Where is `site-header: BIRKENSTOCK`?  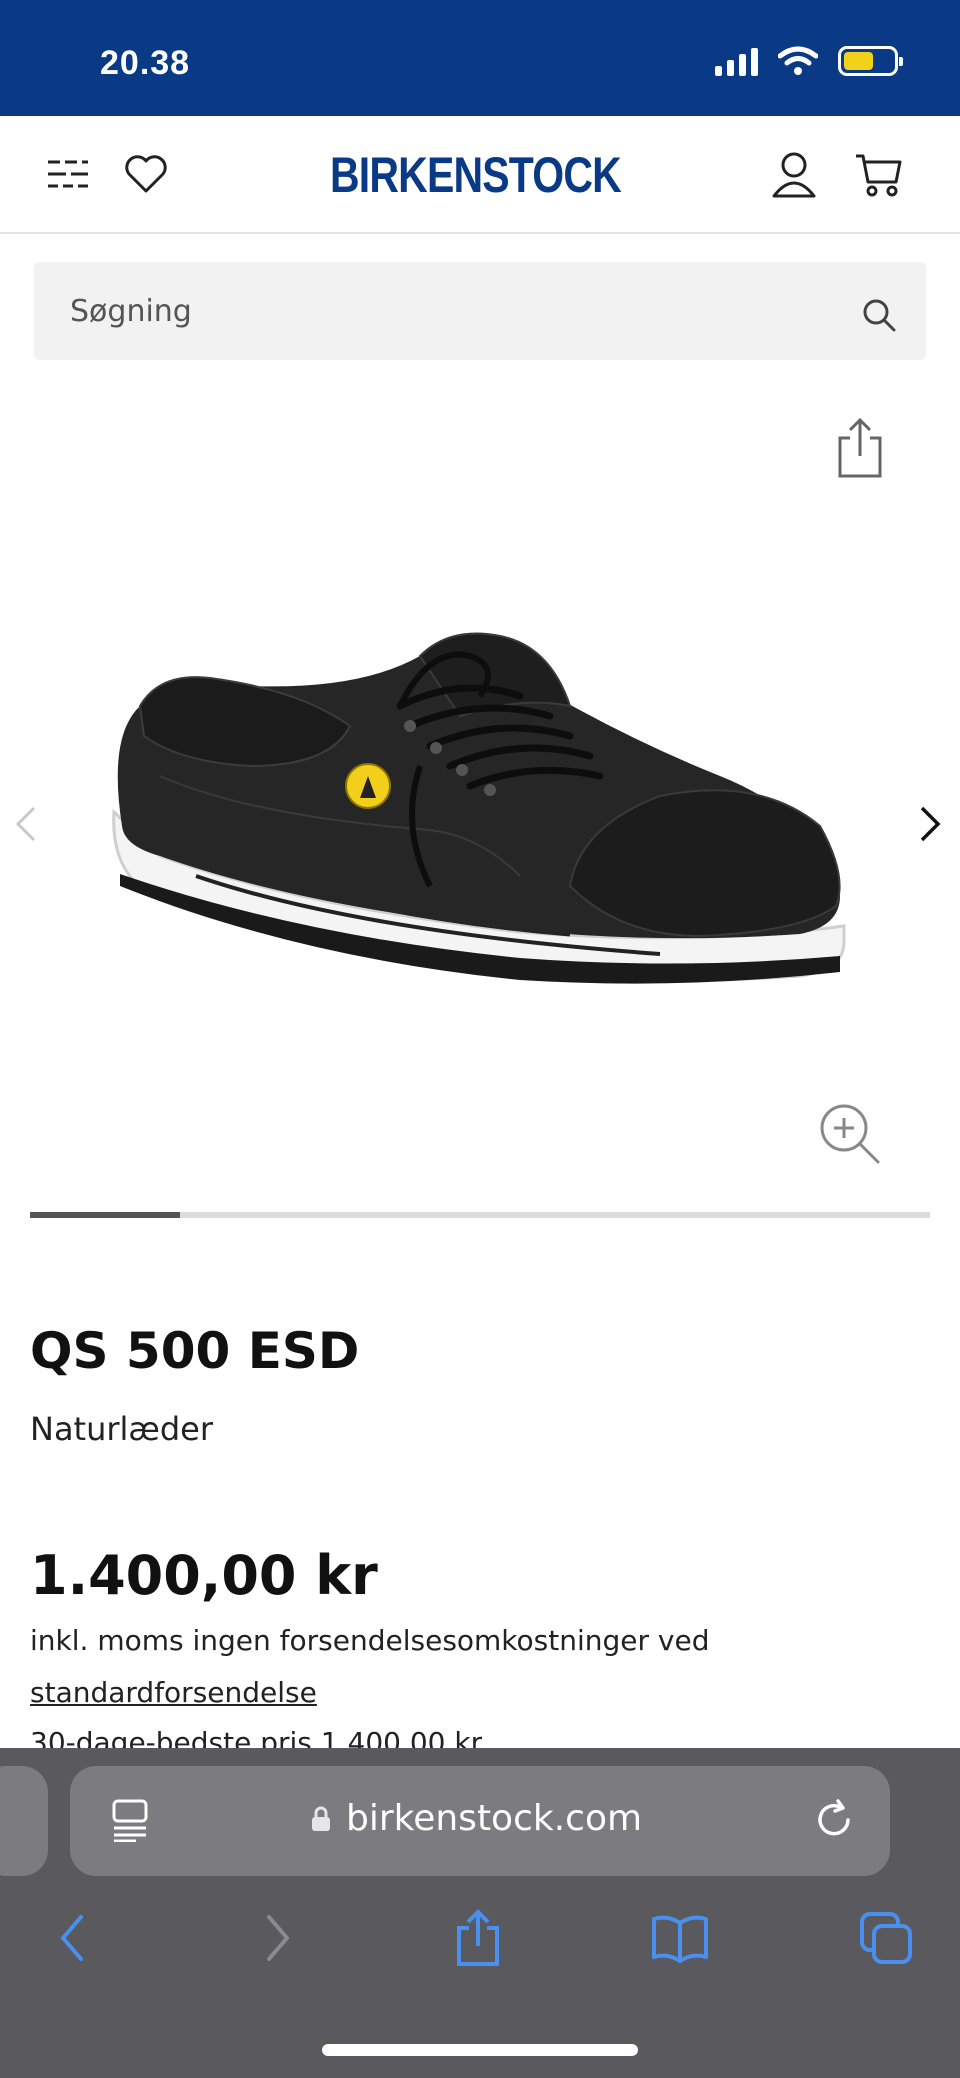 site-header: BIRKENSTOCK is located at coordinates (480, 175).